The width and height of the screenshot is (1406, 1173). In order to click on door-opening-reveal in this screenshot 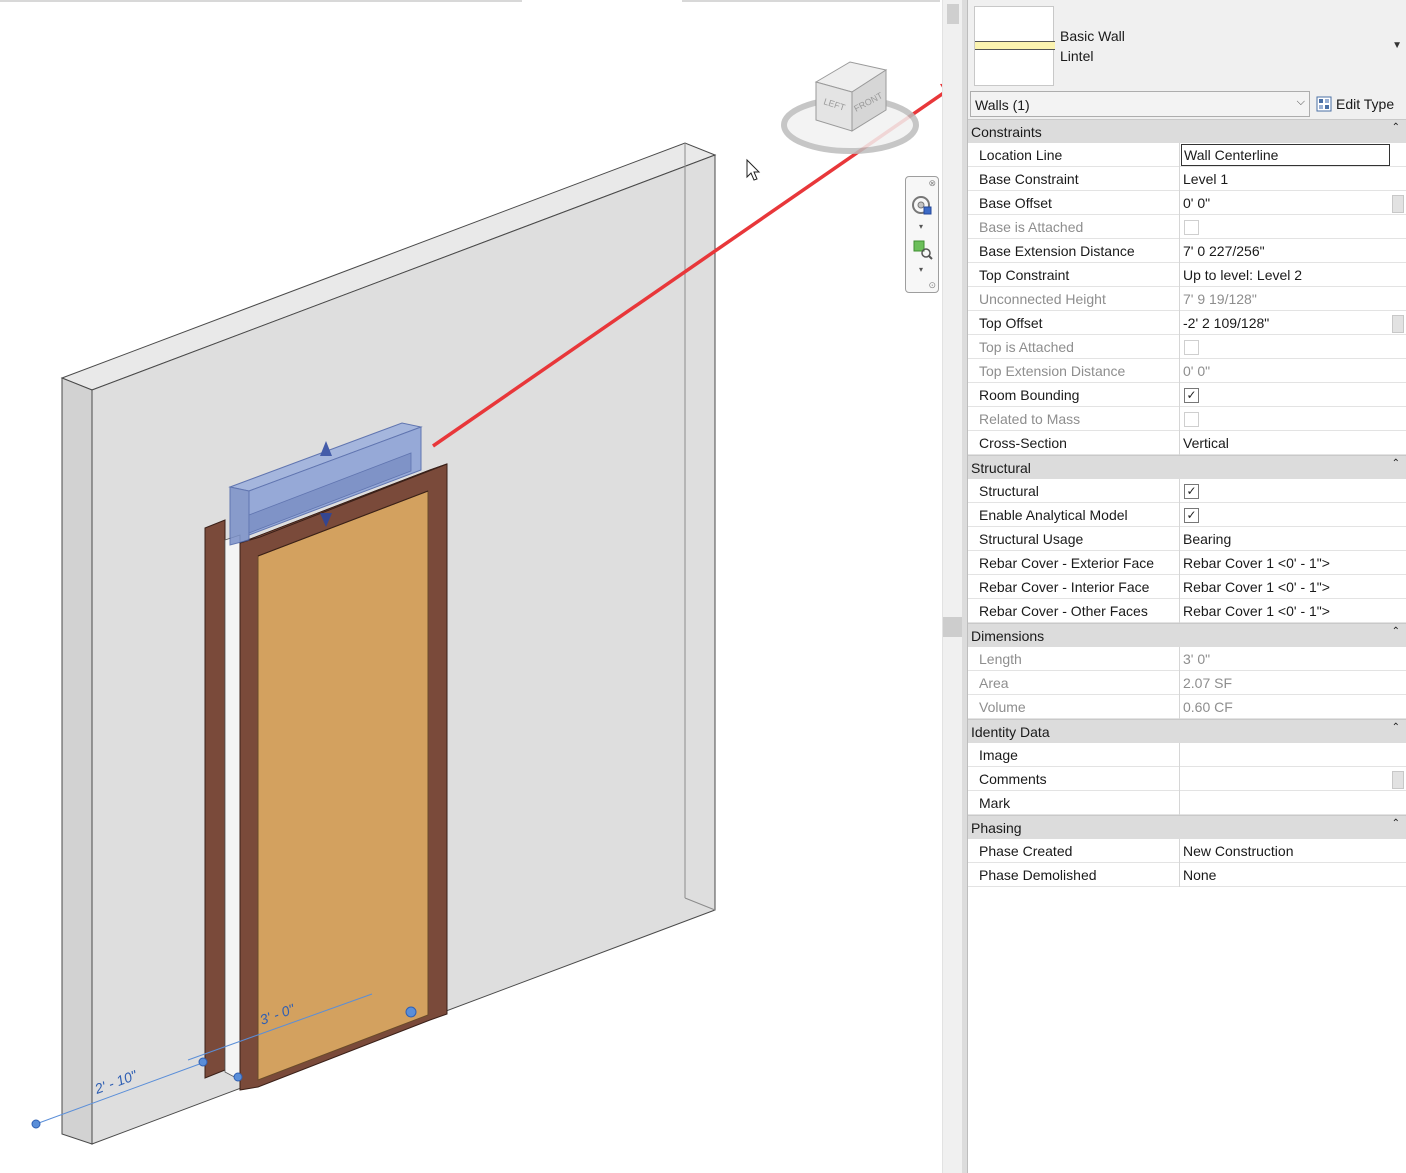, I will do `click(232, 807)`.